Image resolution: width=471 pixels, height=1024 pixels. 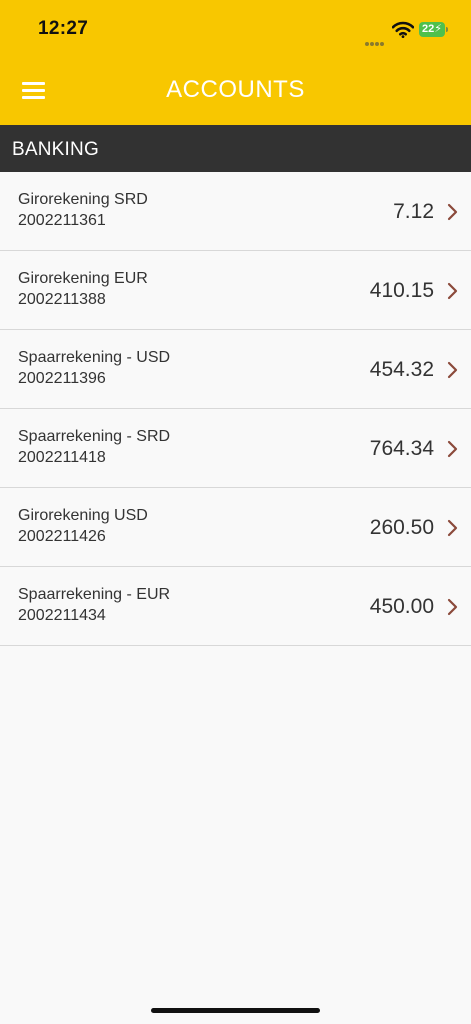 I want to click on account-name: Girorekening SRD, so click(x=83, y=199).